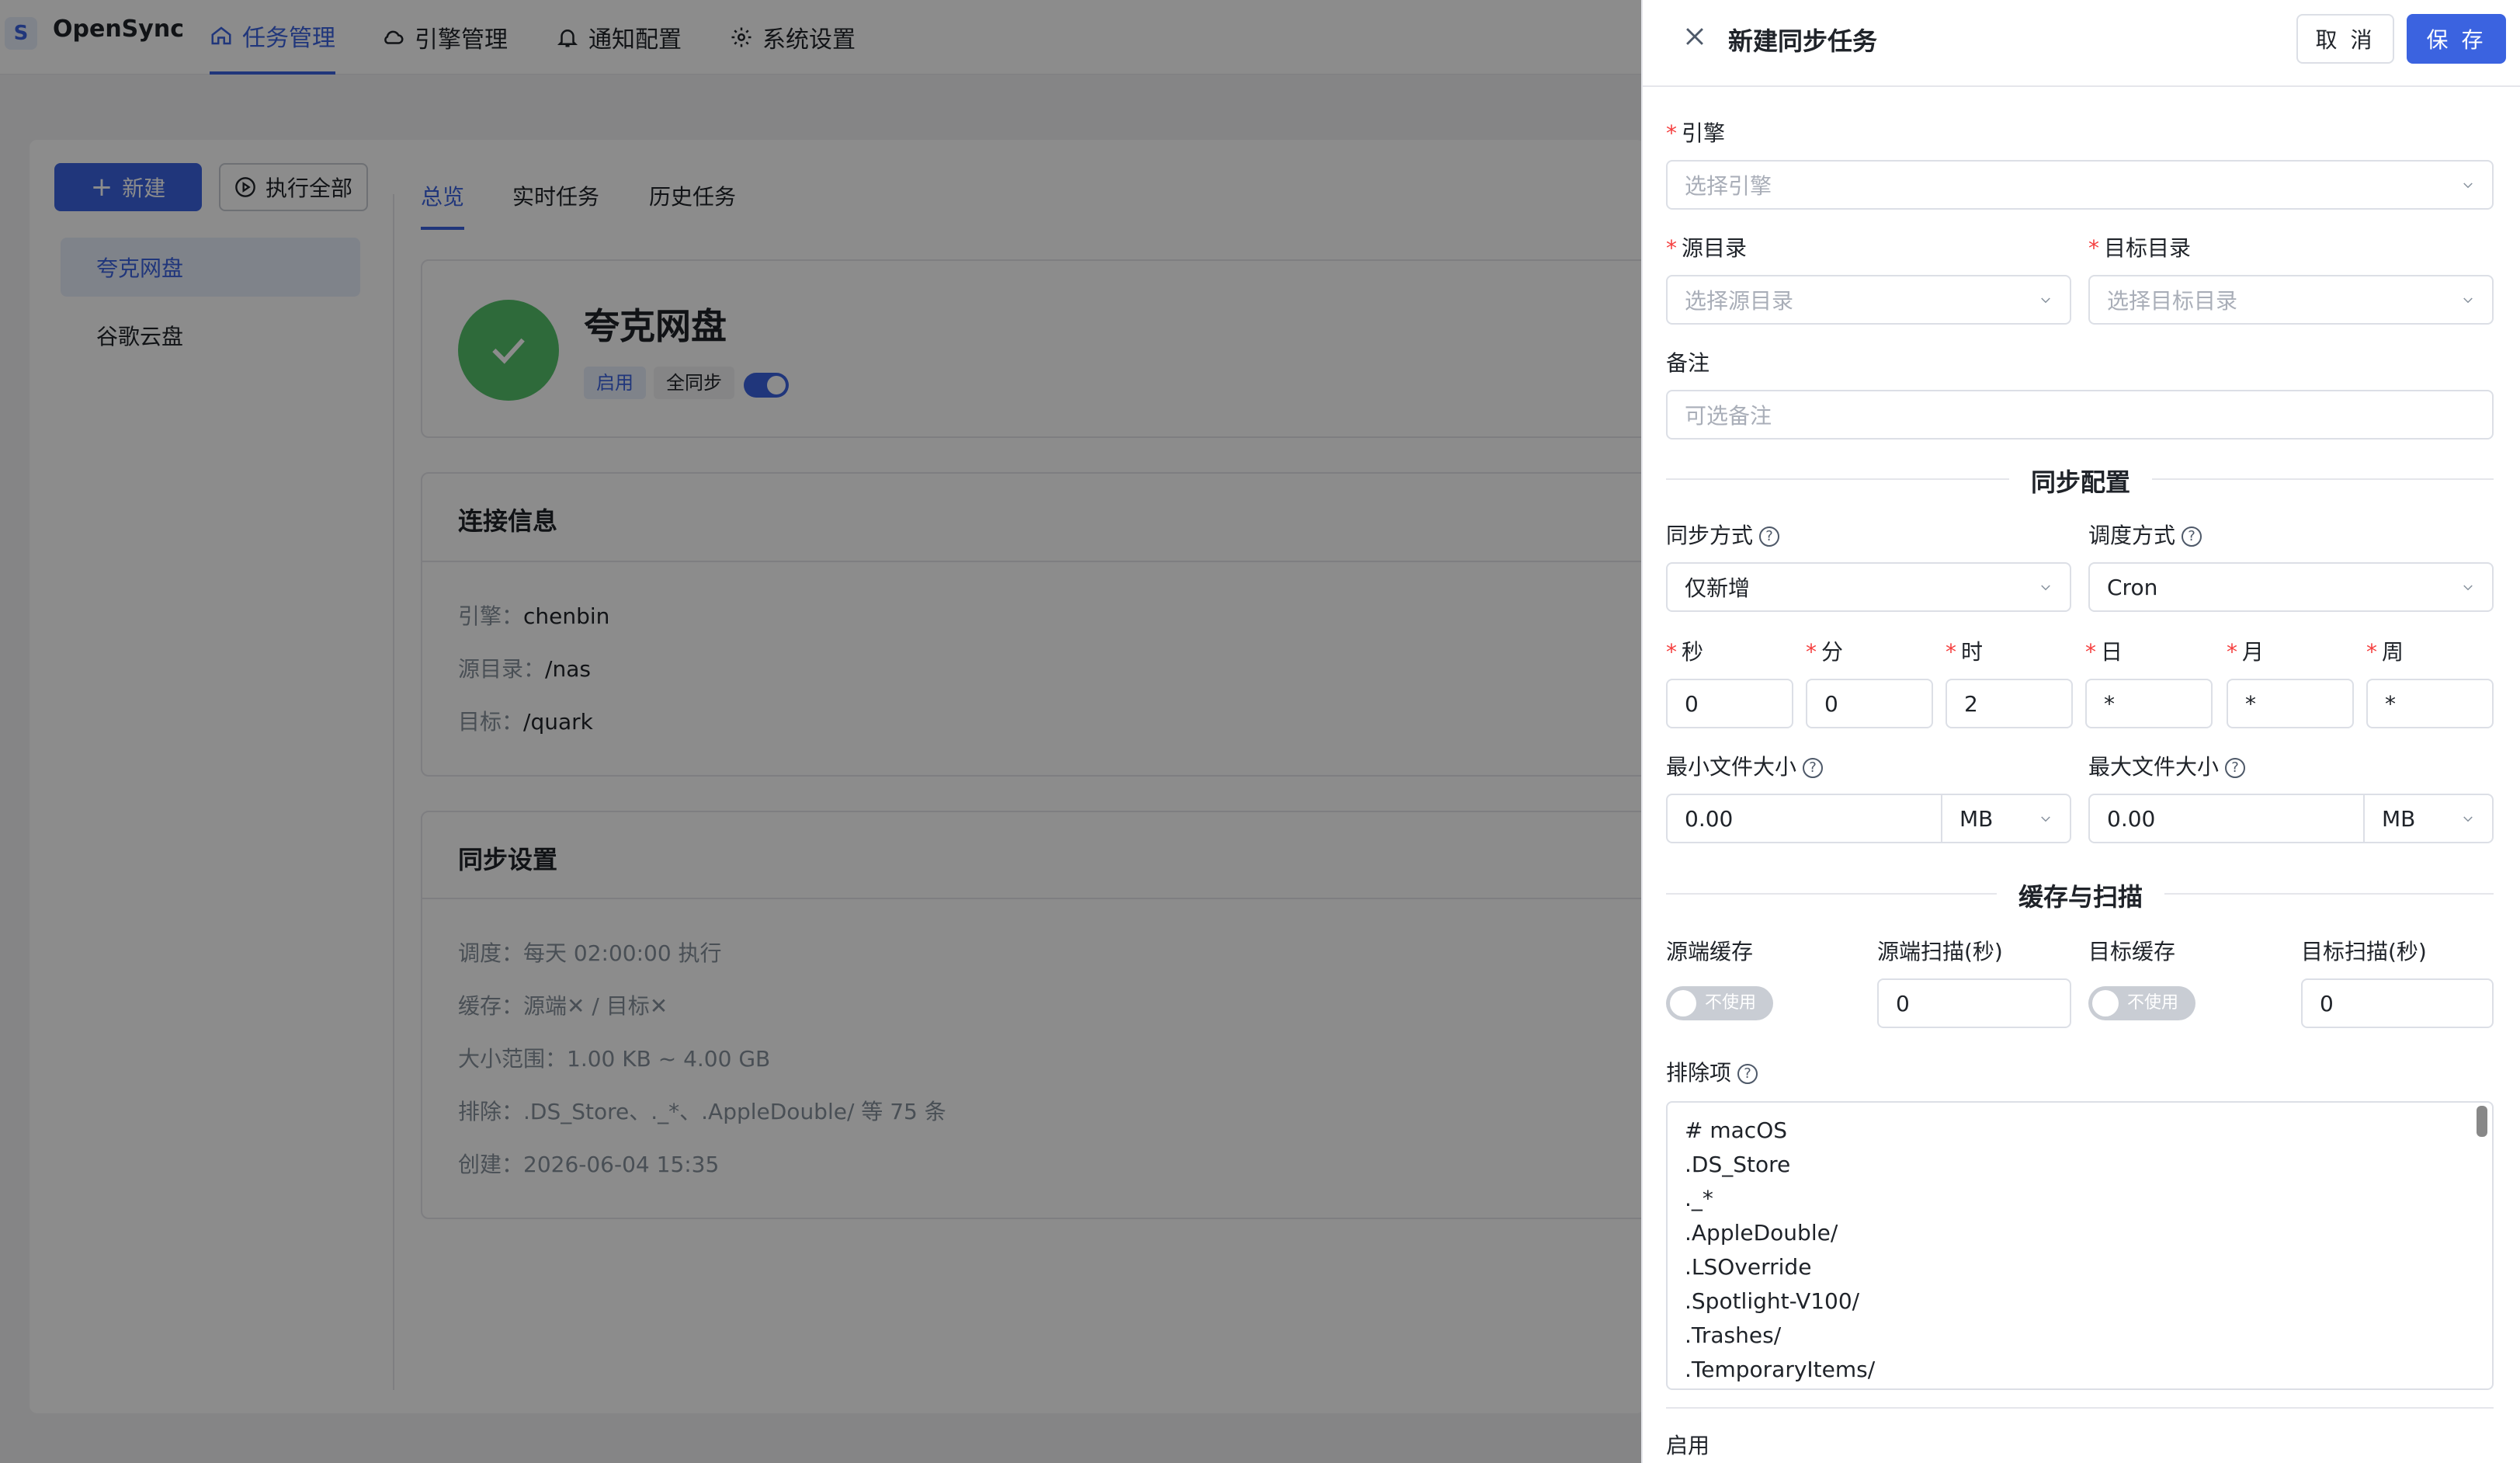  I want to click on engine-label: * 引擎, so click(1696, 133).